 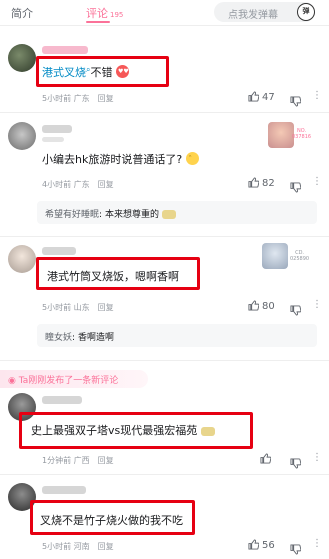 I want to click on sub-reply-box: 瞳女妖: 香啊造啊, so click(x=177, y=335).